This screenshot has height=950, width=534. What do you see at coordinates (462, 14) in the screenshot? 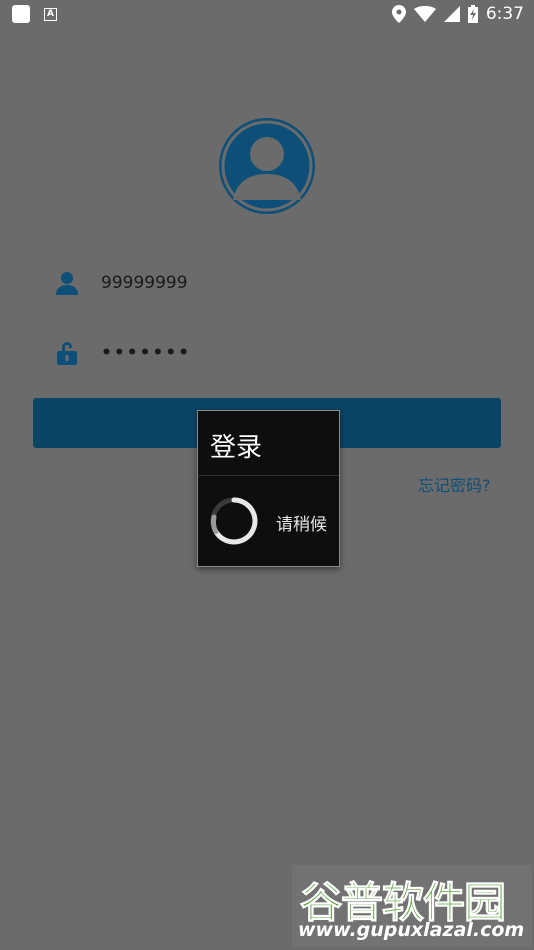
I see `status-right: 6:37` at bounding box center [462, 14].